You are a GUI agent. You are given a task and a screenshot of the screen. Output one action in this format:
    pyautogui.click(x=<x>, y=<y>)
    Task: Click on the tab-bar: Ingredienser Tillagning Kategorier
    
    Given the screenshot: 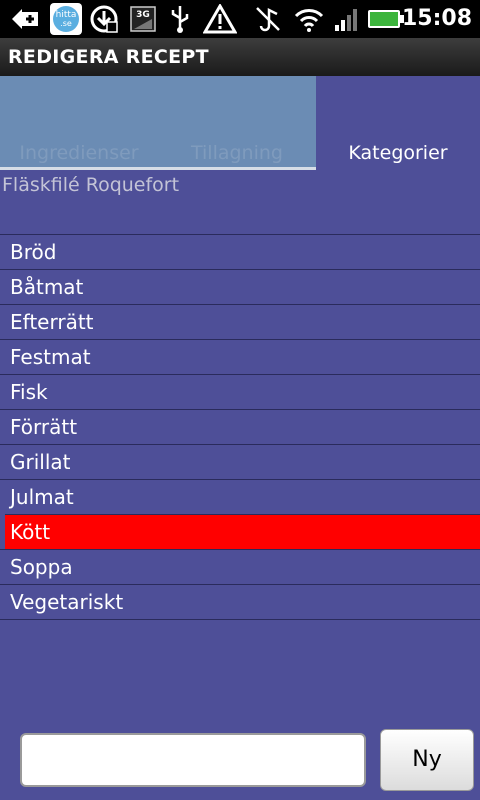 What is the action you would take?
    pyautogui.click(x=240, y=123)
    